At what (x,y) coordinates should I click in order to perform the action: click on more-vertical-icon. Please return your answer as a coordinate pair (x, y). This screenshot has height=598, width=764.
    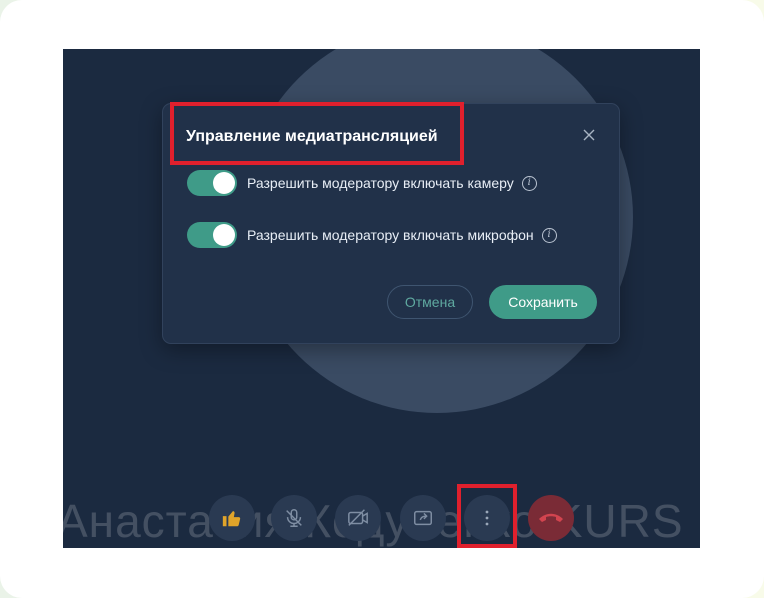
    Looking at the image, I should click on (487, 518).